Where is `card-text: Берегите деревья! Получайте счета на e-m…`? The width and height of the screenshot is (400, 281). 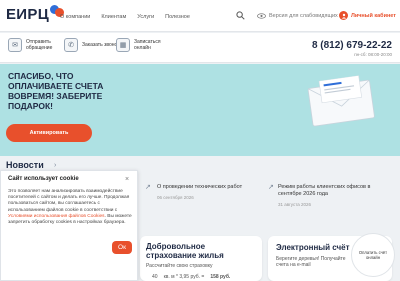
card-text: Берегите деревья! Получайте счета на e-m… is located at coordinates (311, 262).